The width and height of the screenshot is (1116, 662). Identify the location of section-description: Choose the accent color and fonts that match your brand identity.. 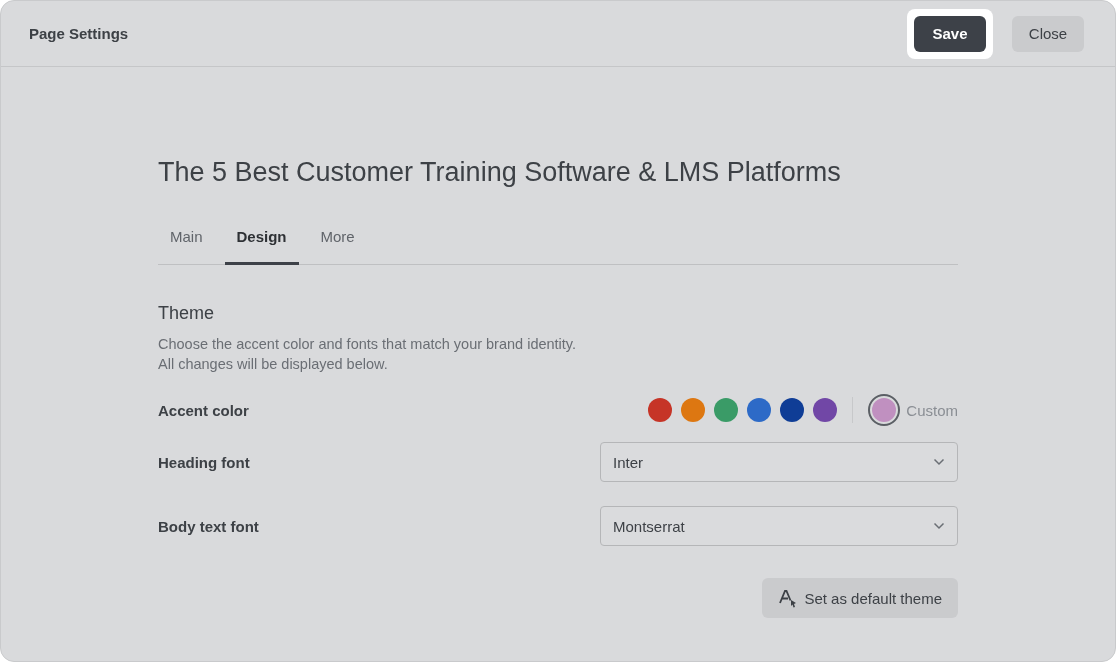
(368, 344).